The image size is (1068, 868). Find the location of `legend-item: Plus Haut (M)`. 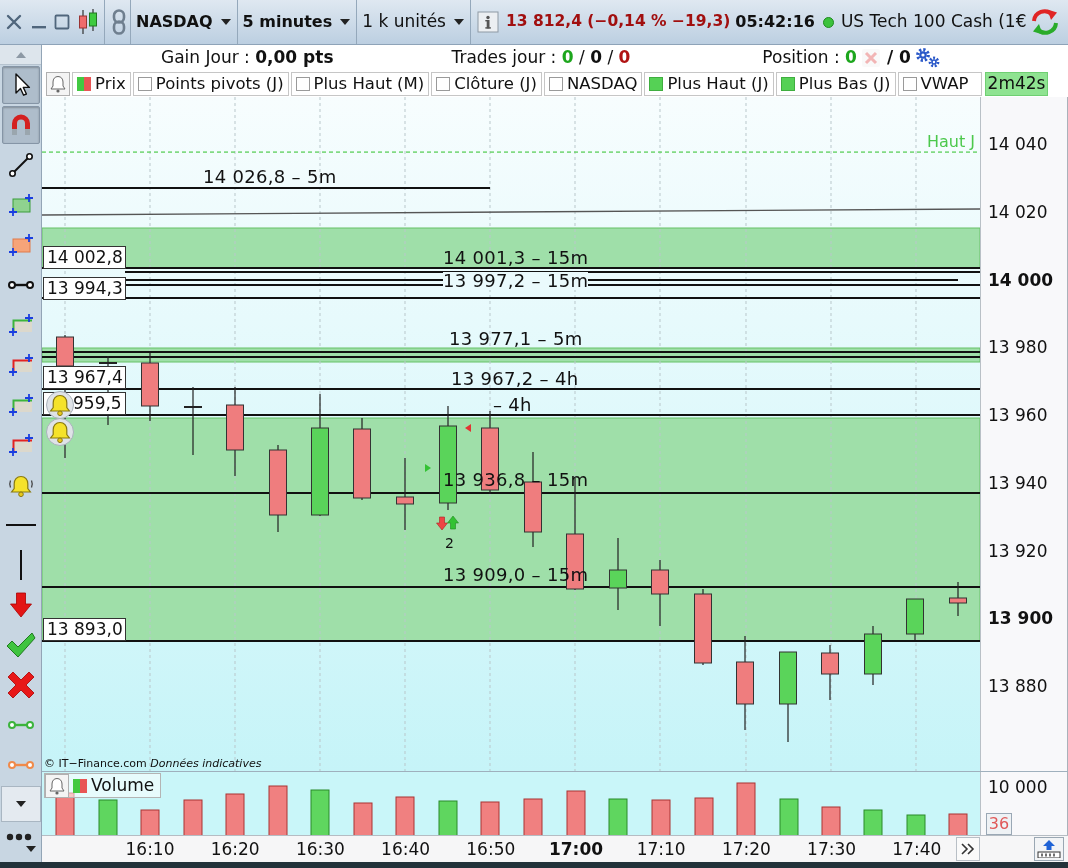

legend-item: Plus Haut (M) is located at coordinates (360, 84).